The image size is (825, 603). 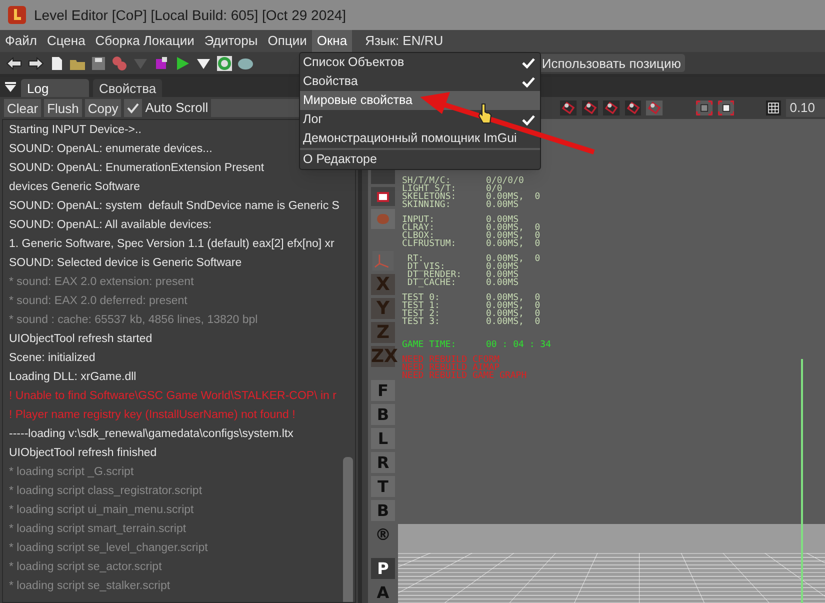 What do you see at coordinates (773, 108) in the screenshot?
I see `grid-icon` at bounding box center [773, 108].